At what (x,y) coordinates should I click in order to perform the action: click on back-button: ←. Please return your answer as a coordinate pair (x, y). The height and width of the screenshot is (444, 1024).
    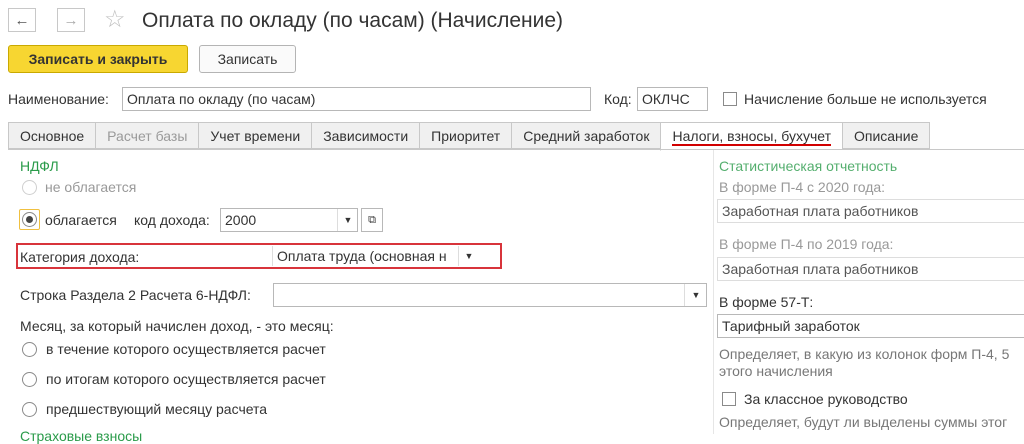
    Looking at the image, I should click on (22, 20).